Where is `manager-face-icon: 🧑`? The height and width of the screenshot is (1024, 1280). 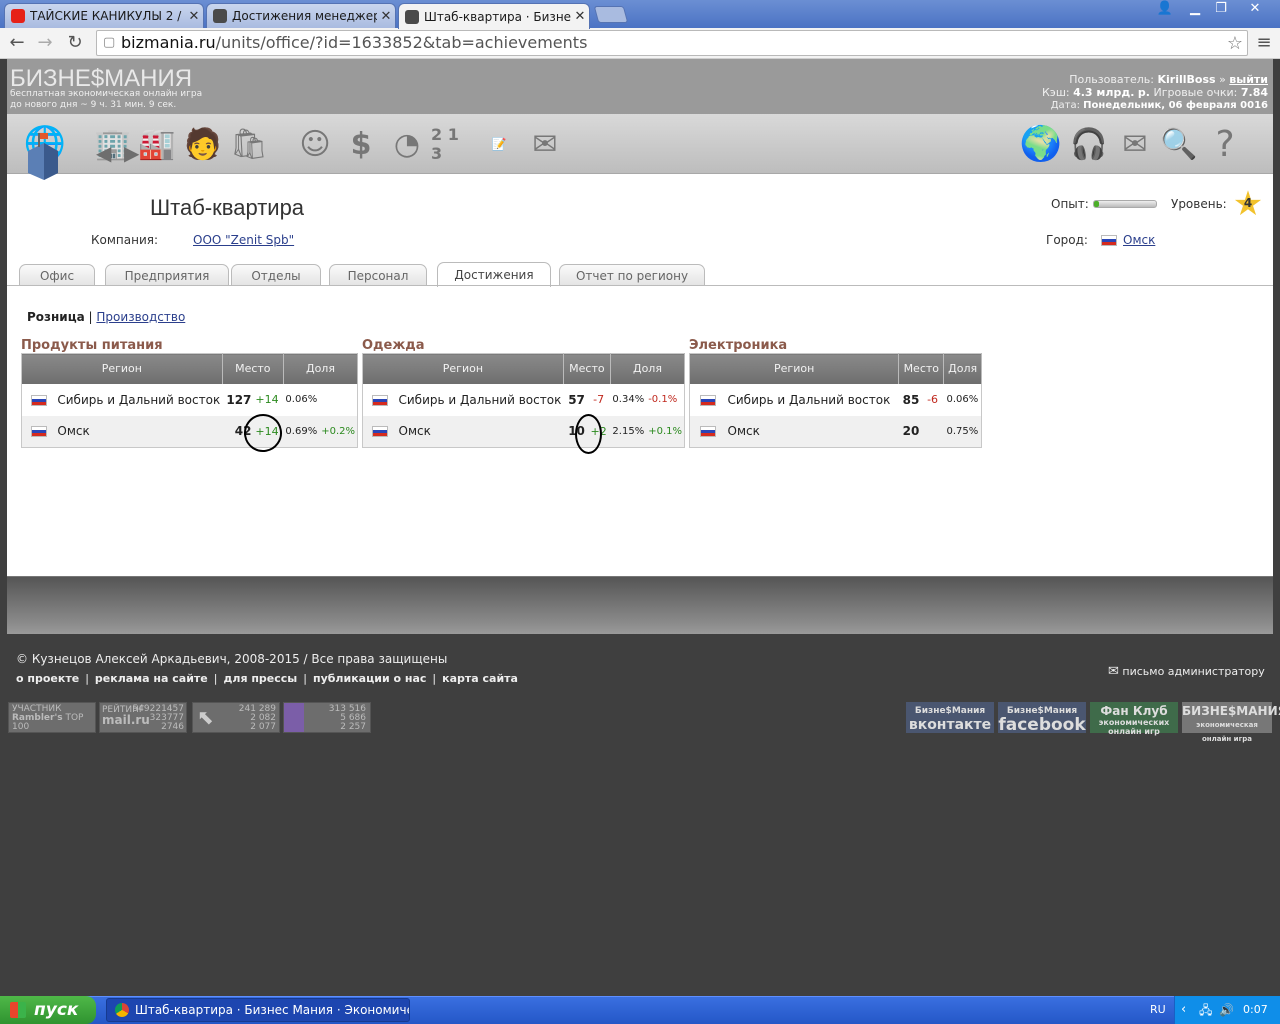
manager-face-icon: 🧑 is located at coordinates (203, 144).